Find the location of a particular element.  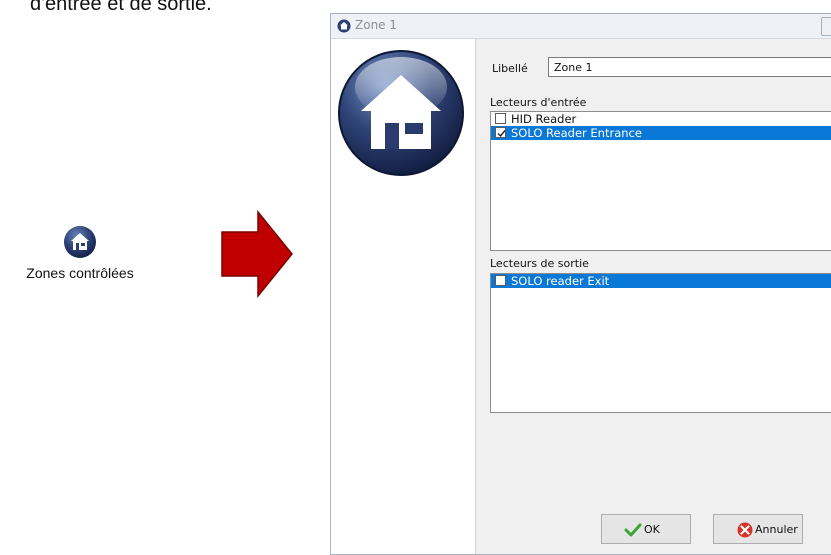

list-item: HID Reader is located at coordinates (661, 119).